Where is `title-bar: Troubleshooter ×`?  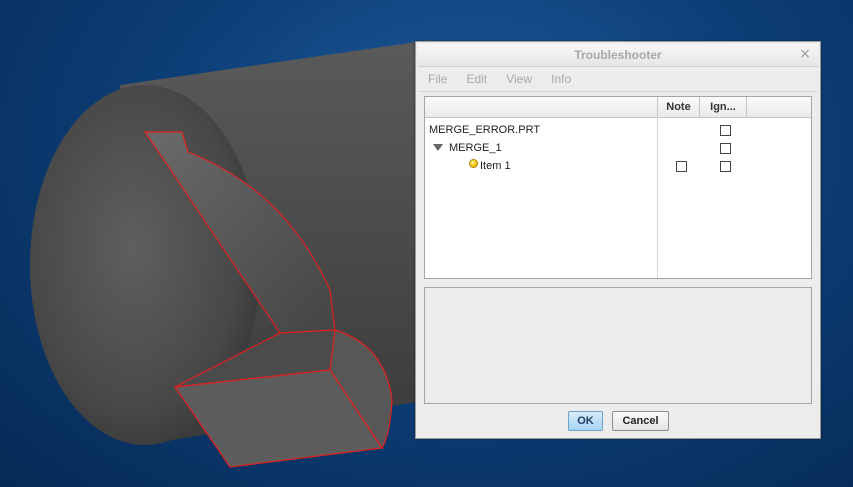 title-bar: Troubleshooter × is located at coordinates (618, 55).